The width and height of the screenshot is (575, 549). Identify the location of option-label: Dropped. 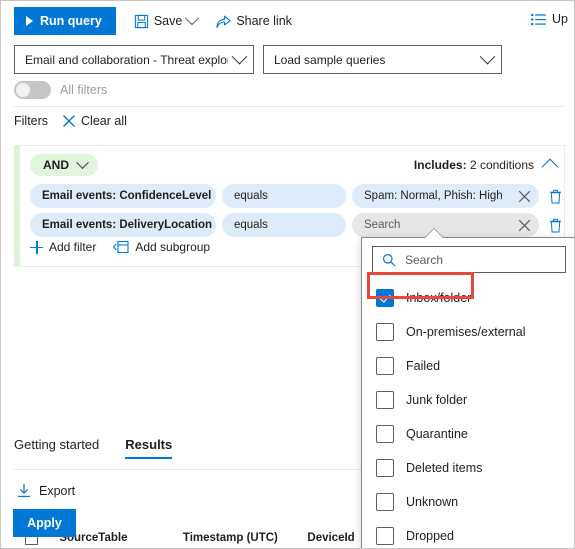
(430, 536).